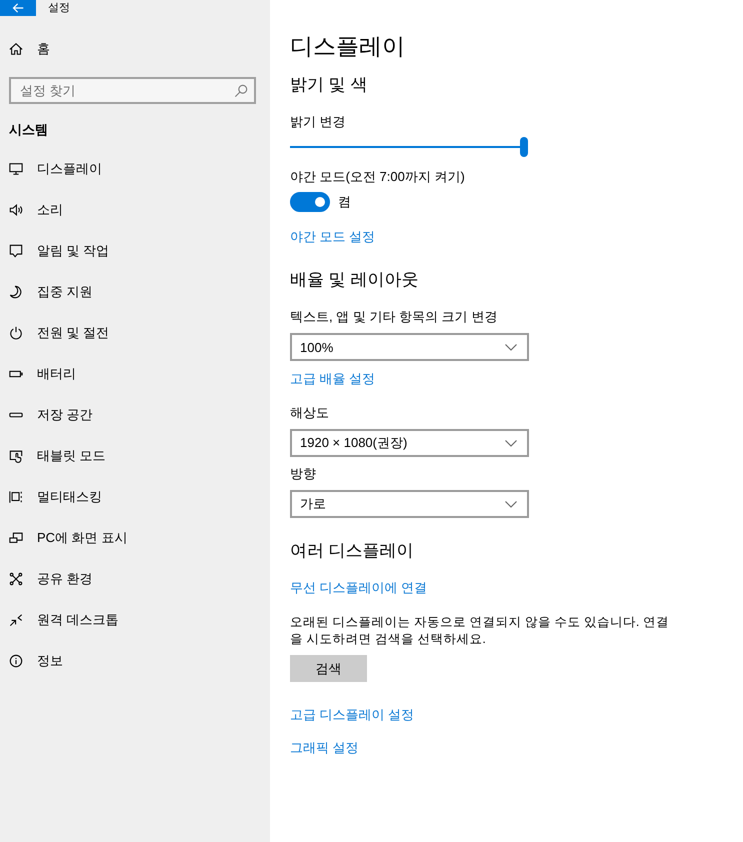 The image size is (743, 842). What do you see at coordinates (394, 317) in the screenshot?
I see `setting-label: 텍스트, 앱 및 기타 항목의 크기 변경` at bounding box center [394, 317].